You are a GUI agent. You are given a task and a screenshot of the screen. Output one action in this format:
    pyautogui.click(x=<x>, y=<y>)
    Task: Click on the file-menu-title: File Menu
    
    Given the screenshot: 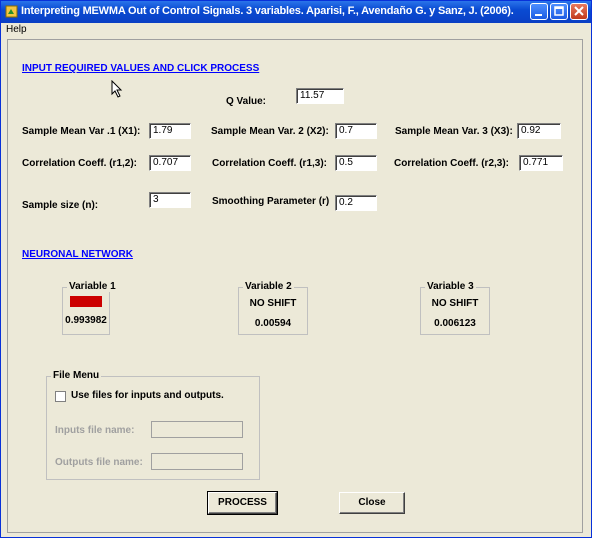 What is the action you would take?
    pyautogui.click(x=76, y=375)
    